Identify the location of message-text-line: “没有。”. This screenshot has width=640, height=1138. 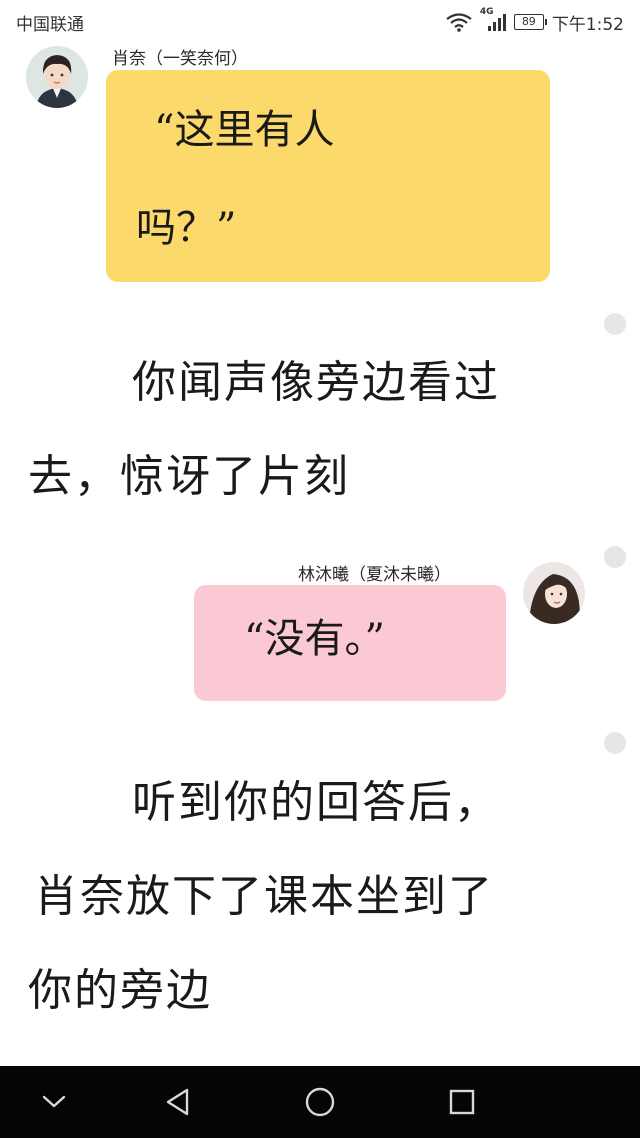
(314, 639).